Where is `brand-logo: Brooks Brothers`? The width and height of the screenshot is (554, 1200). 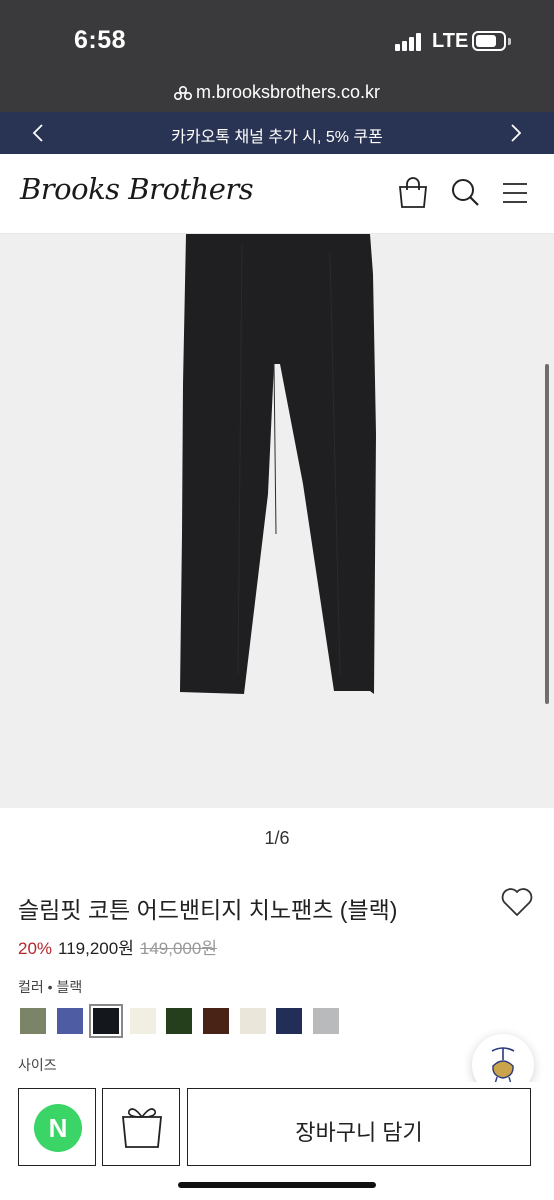
brand-logo: Brooks Brothers is located at coordinates (137, 189).